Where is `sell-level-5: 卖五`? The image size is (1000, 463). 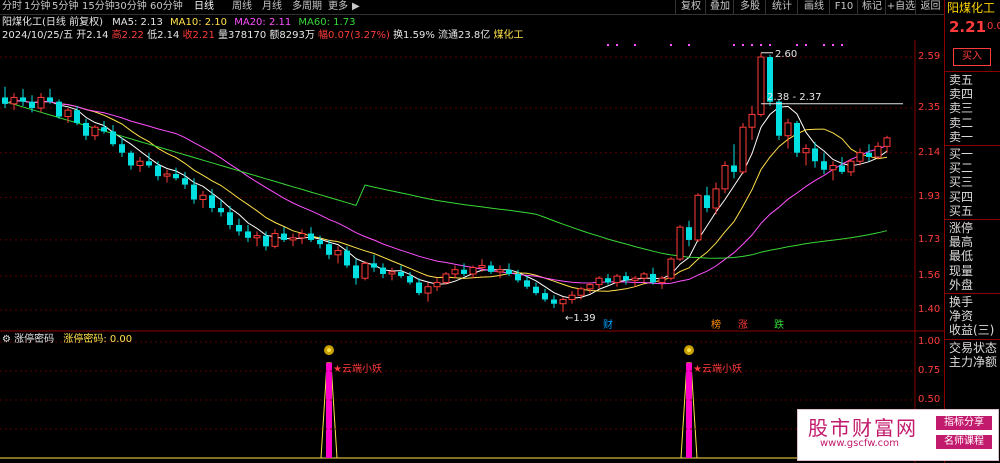 sell-level-5: 卖五 is located at coordinates (961, 80).